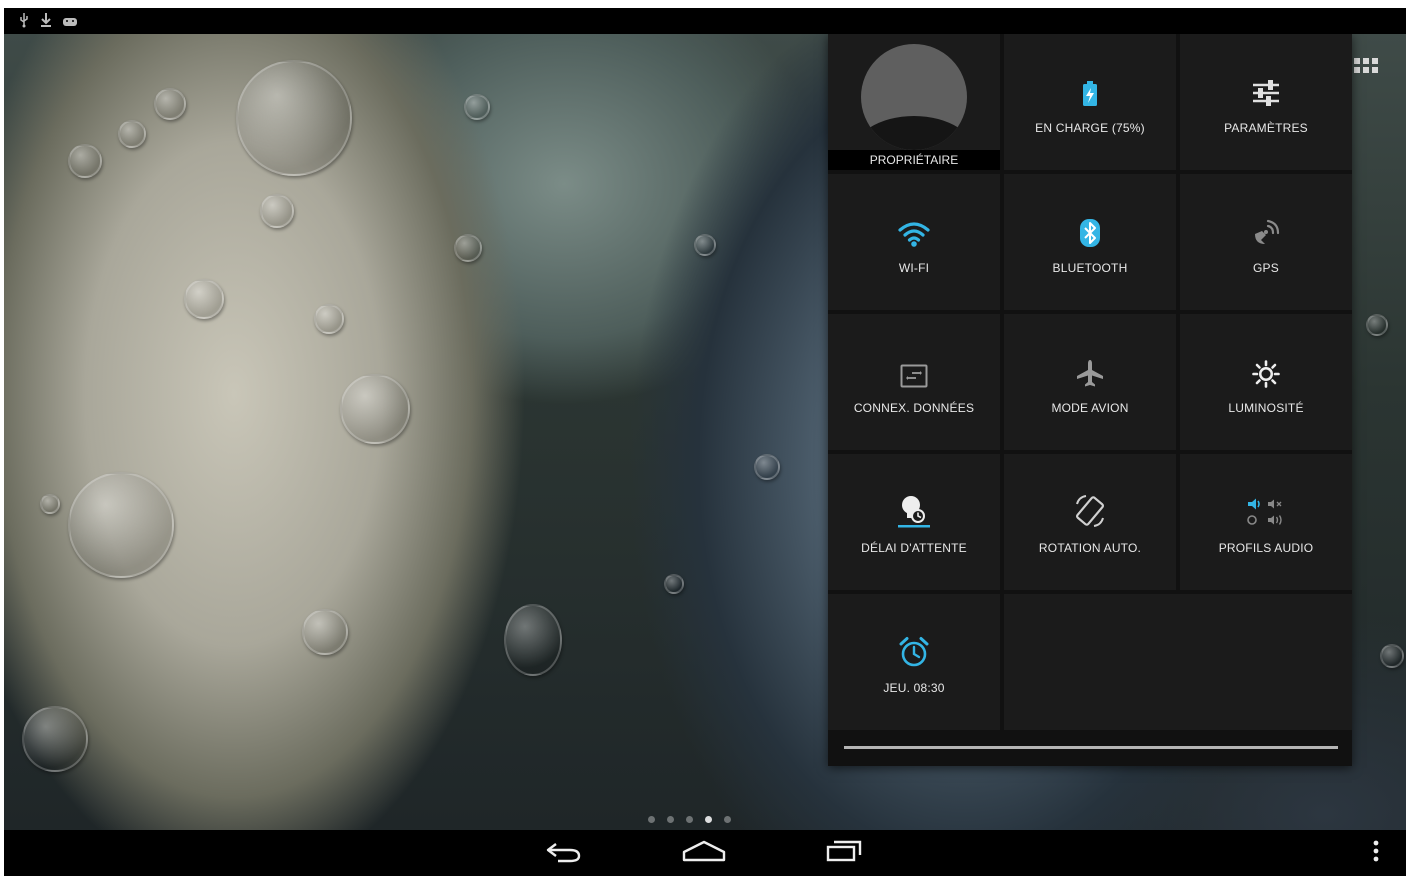 This screenshot has width=1412, height=878. What do you see at coordinates (1266, 235) in the screenshot?
I see `gps-icon` at bounding box center [1266, 235].